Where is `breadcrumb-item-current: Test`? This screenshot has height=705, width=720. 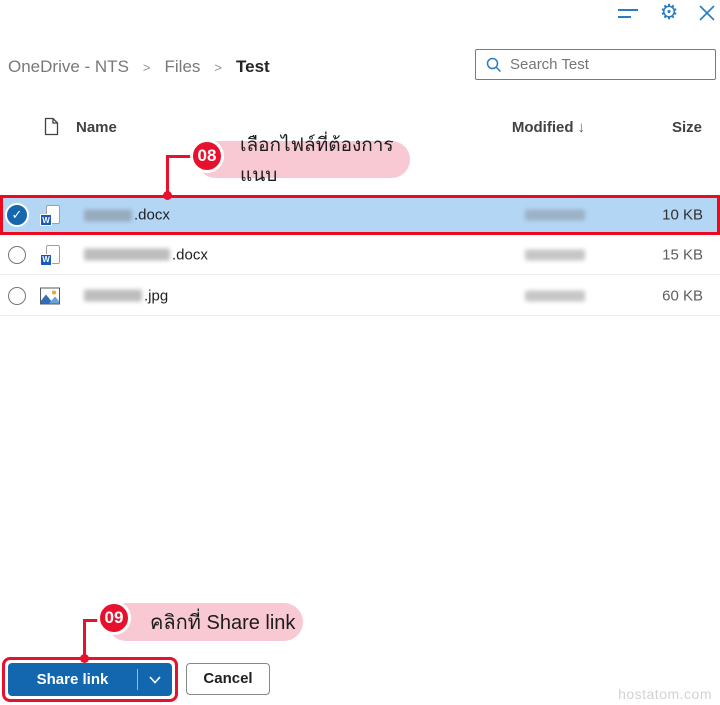
breadcrumb-item-current: Test is located at coordinates (253, 66).